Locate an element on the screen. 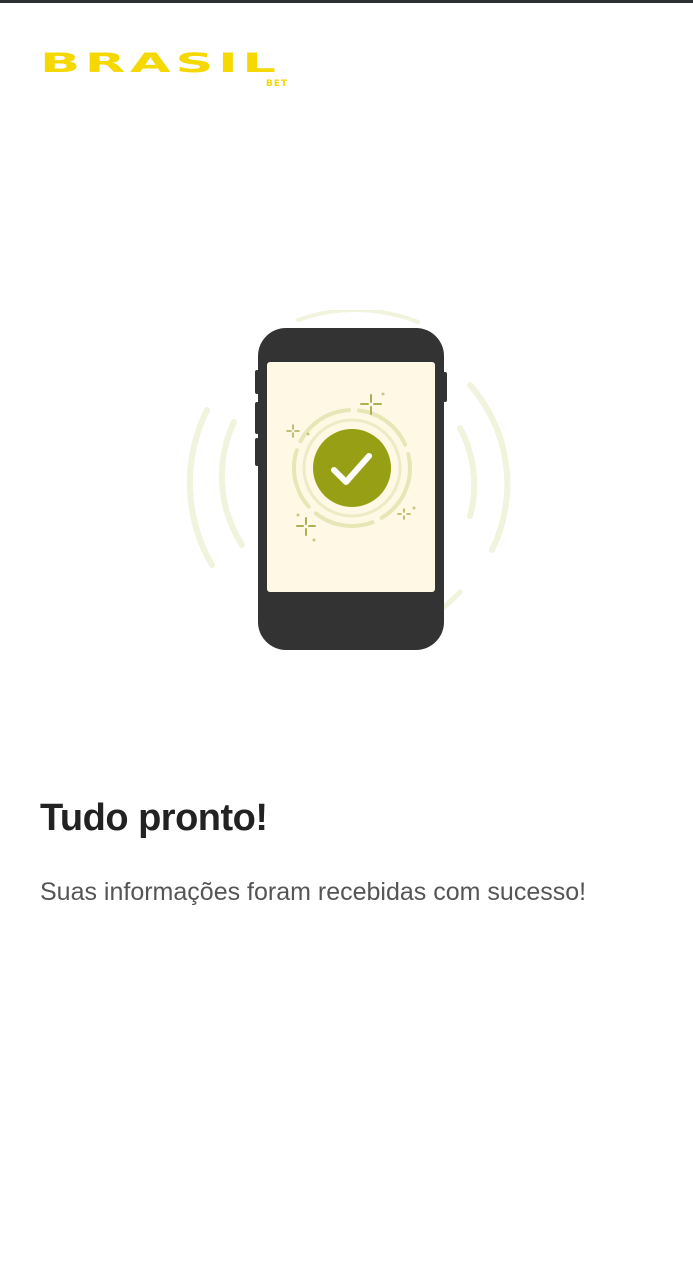 The height and width of the screenshot is (1280, 693). check-badge is located at coordinates (352, 468).